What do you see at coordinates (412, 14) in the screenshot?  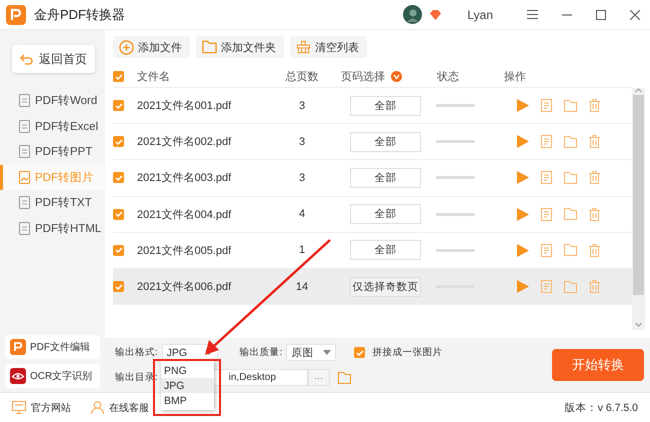 I see `avatar-icon` at bounding box center [412, 14].